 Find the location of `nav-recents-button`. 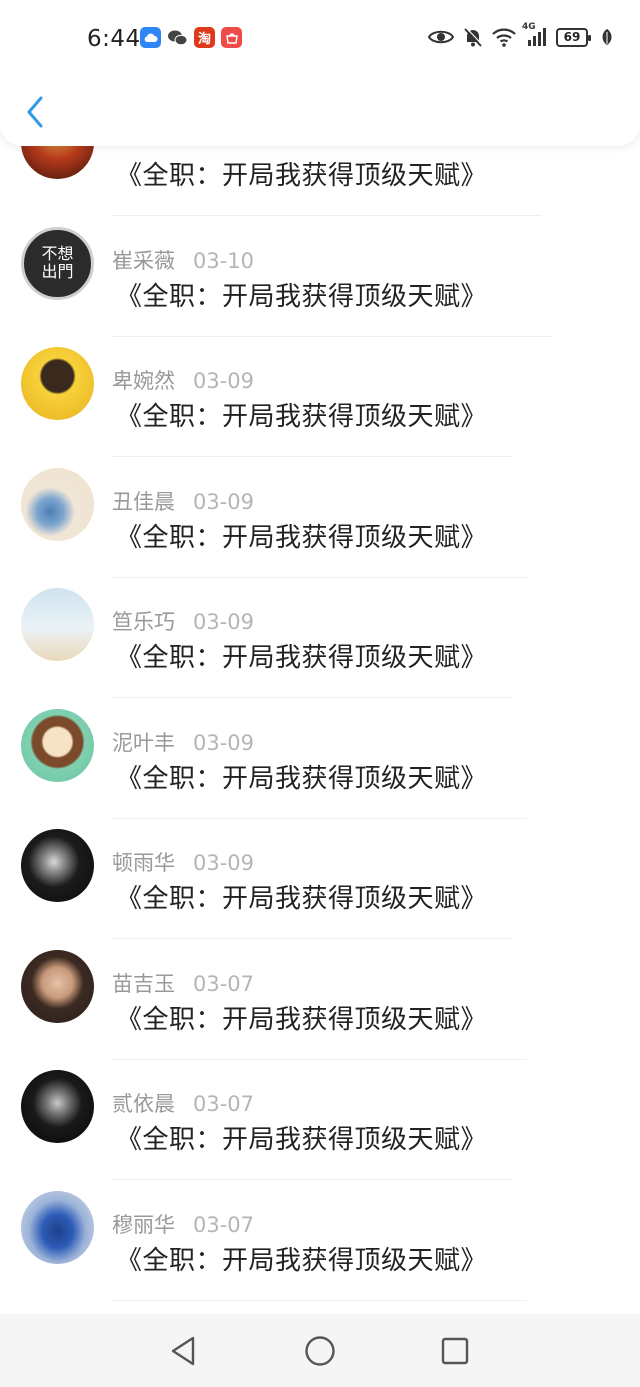

nav-recents-button is located at coordinates (455, 1351).